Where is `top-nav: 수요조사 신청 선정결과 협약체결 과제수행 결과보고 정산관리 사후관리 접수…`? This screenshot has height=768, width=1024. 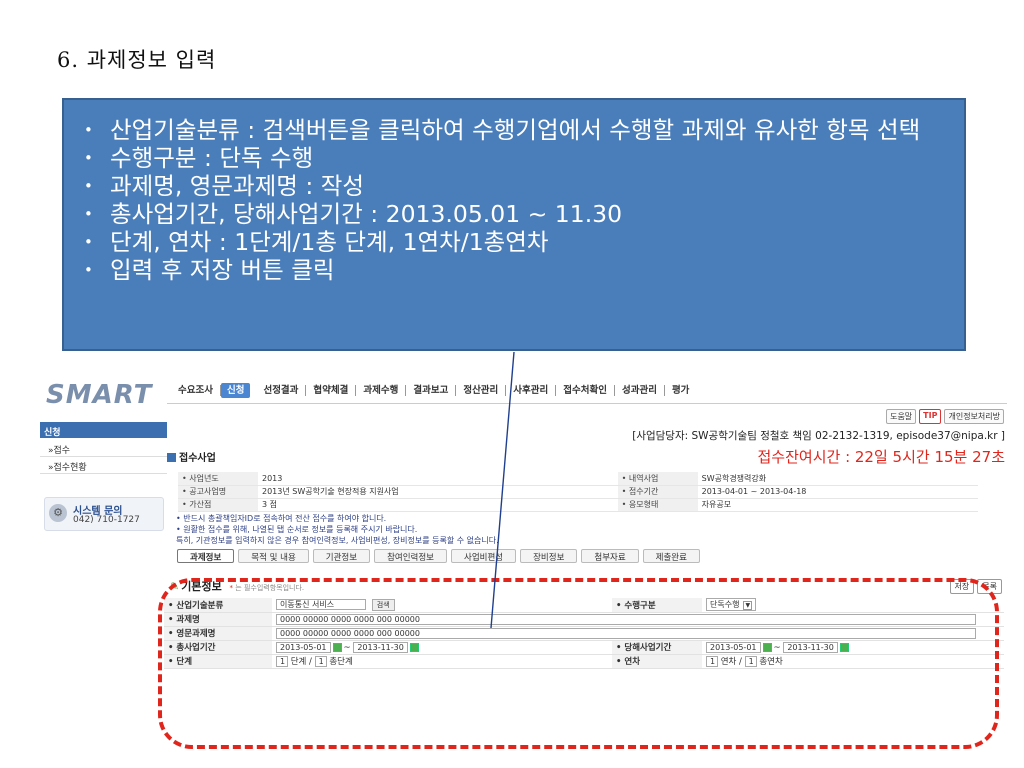 top-nav: 수요조사 신청 선정결과 협약체결 과제수행 결과보고 정산관리 사후관리 접수… is located at coordinates (433, 390).